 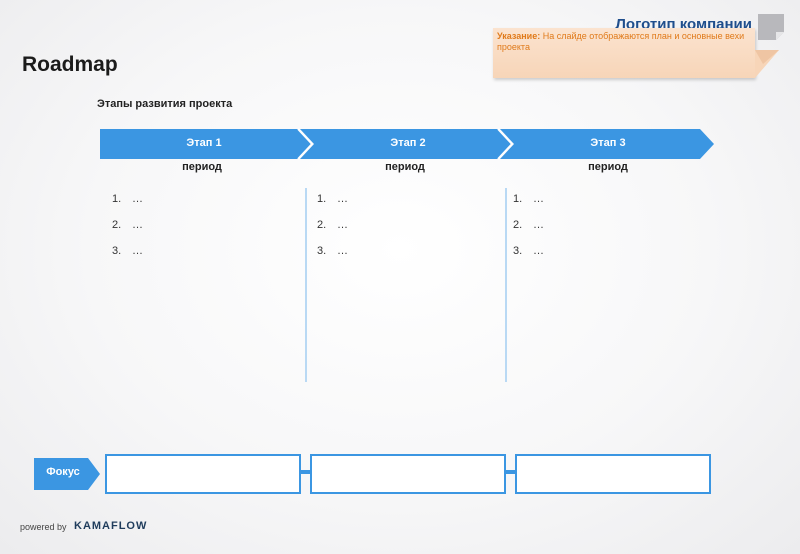 I want to click on brand-logo: KAMAFLOW, so click(x=111, y=526).